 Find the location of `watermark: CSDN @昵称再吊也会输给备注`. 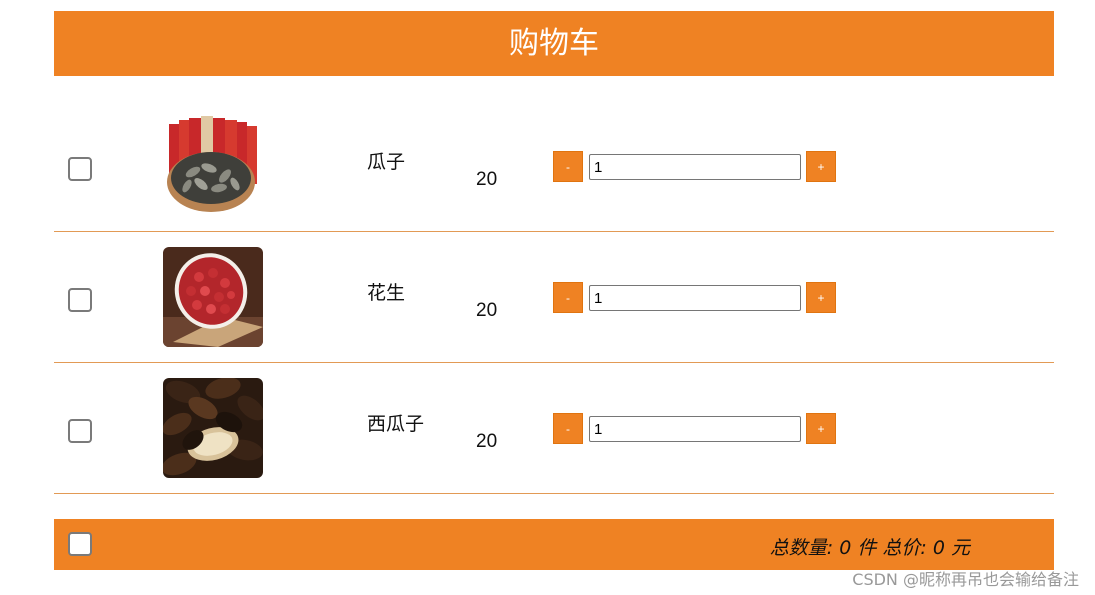

watermark: CSDN @昵称再吊也会输给备注 is located at coordinates (965, 579).